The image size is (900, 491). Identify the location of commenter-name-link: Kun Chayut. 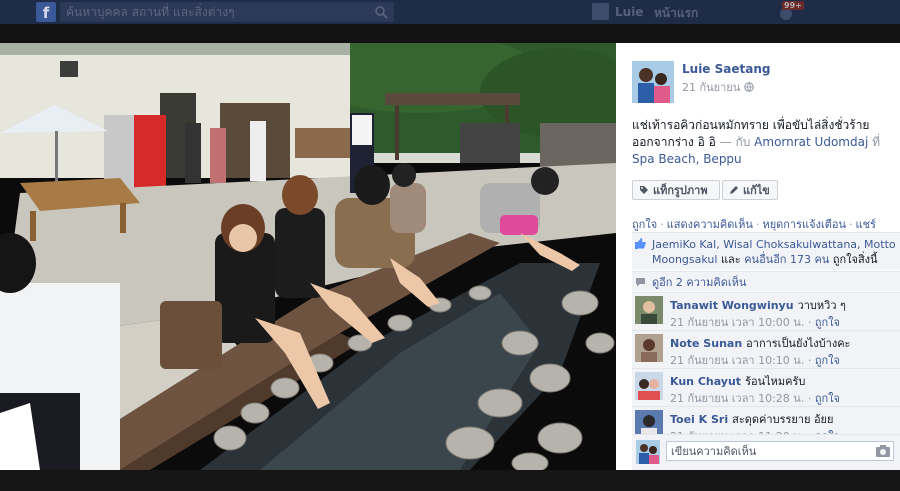
(705, 381).